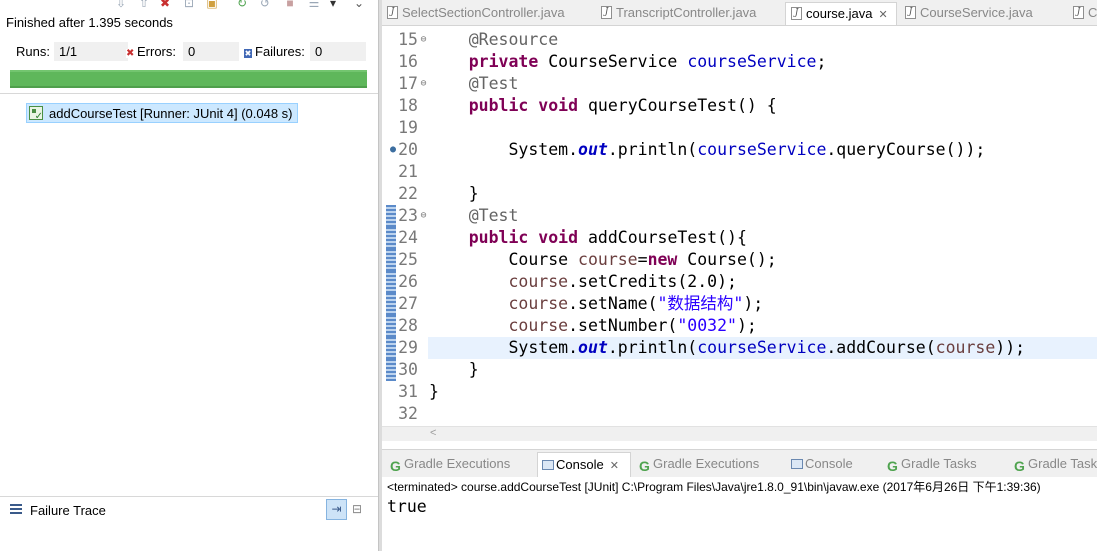 The width and height of the screenshot is (1097, 551). I want to click on junit-toolbar: ⇩ ⇧ ✖ ⊡ ▣ ↻ ↺ ■ ☰ ▾ ⌄, so click(189, 7).